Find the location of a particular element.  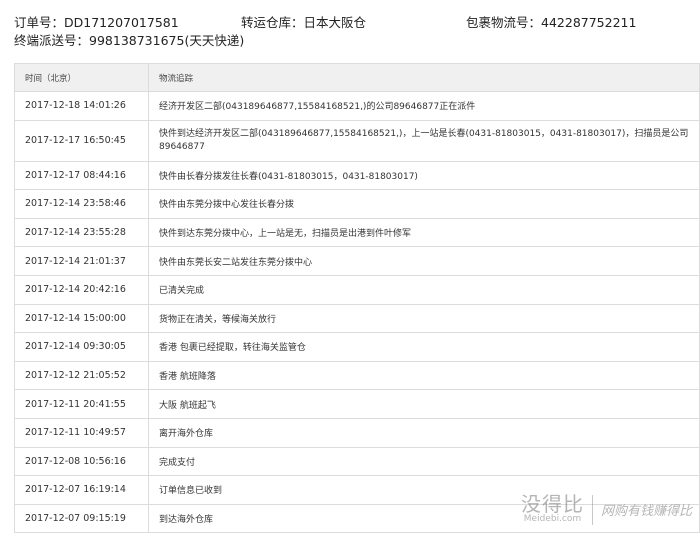

table-row: 2017-12-14 20:42:16 已清关完成 is located at coordinates (357, 289).